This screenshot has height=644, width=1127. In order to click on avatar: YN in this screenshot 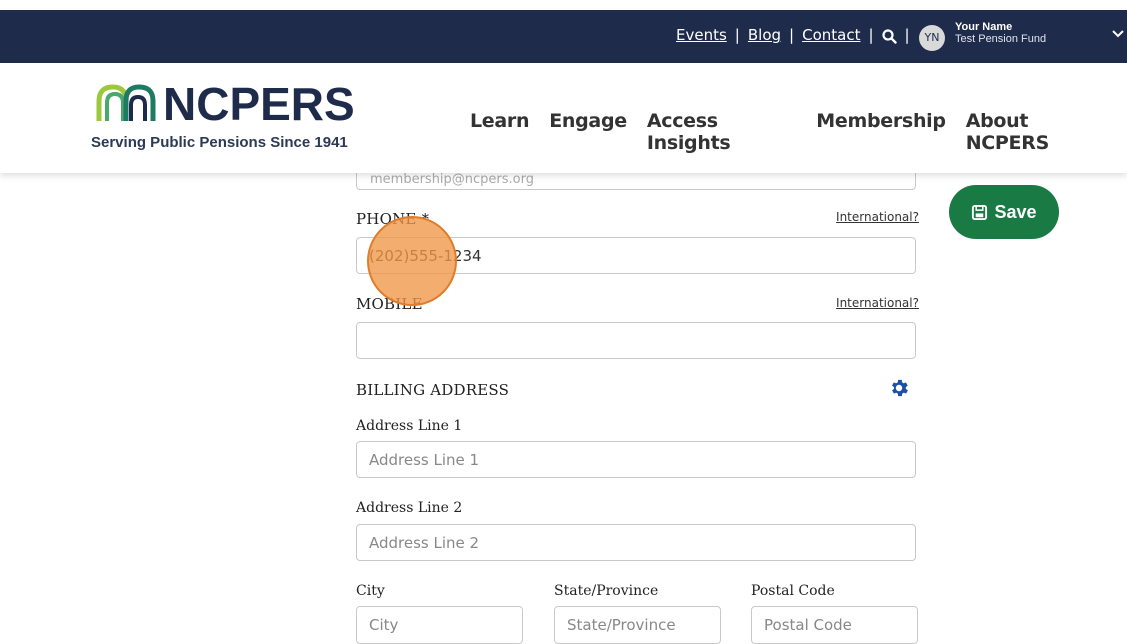, I will do `click(932, 38)`.